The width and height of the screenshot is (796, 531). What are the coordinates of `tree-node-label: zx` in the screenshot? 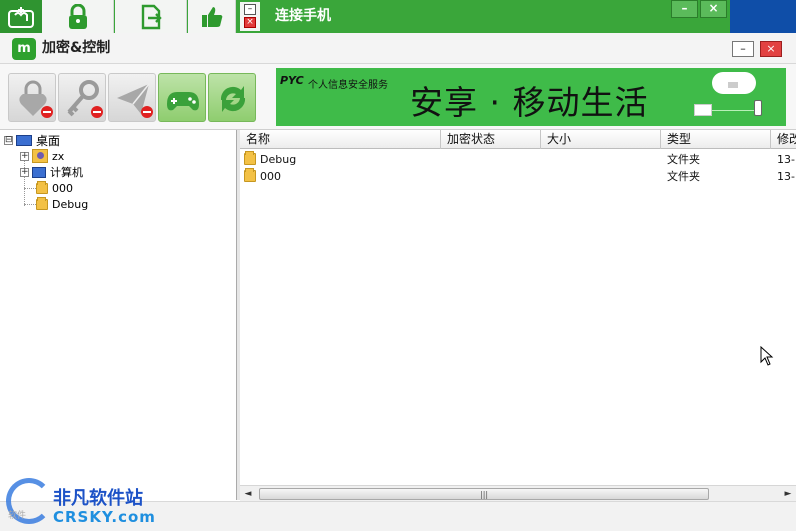 It's located at (58, 156).